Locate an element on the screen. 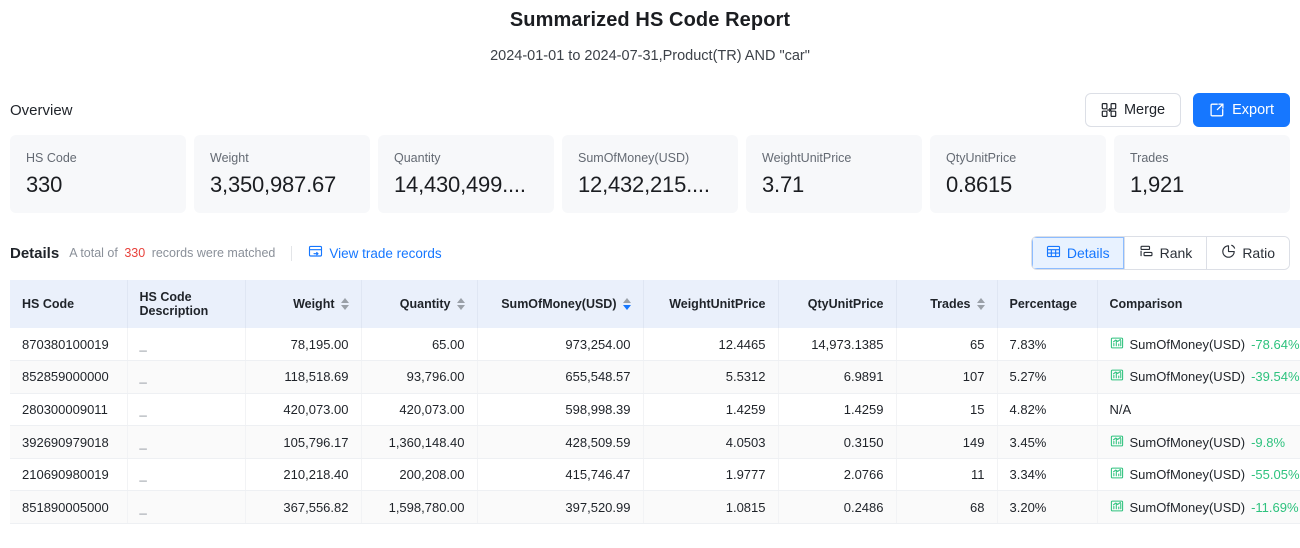 The image size is (1300, 548). cell-comparison: SumOfMoney(USD) -78.64% is located at coordinates (1198, 345).